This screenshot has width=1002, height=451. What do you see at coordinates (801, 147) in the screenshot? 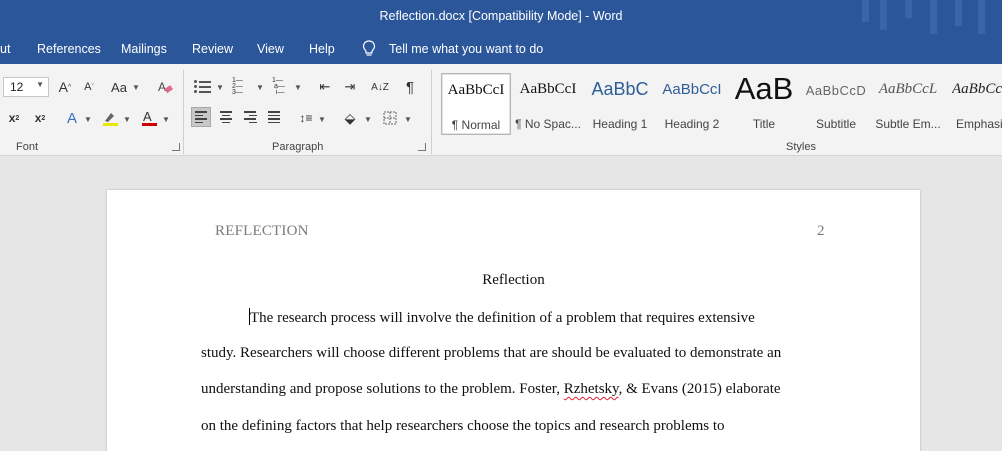
I see `styles-group-label: Styles` at bounding box center [801, 147].